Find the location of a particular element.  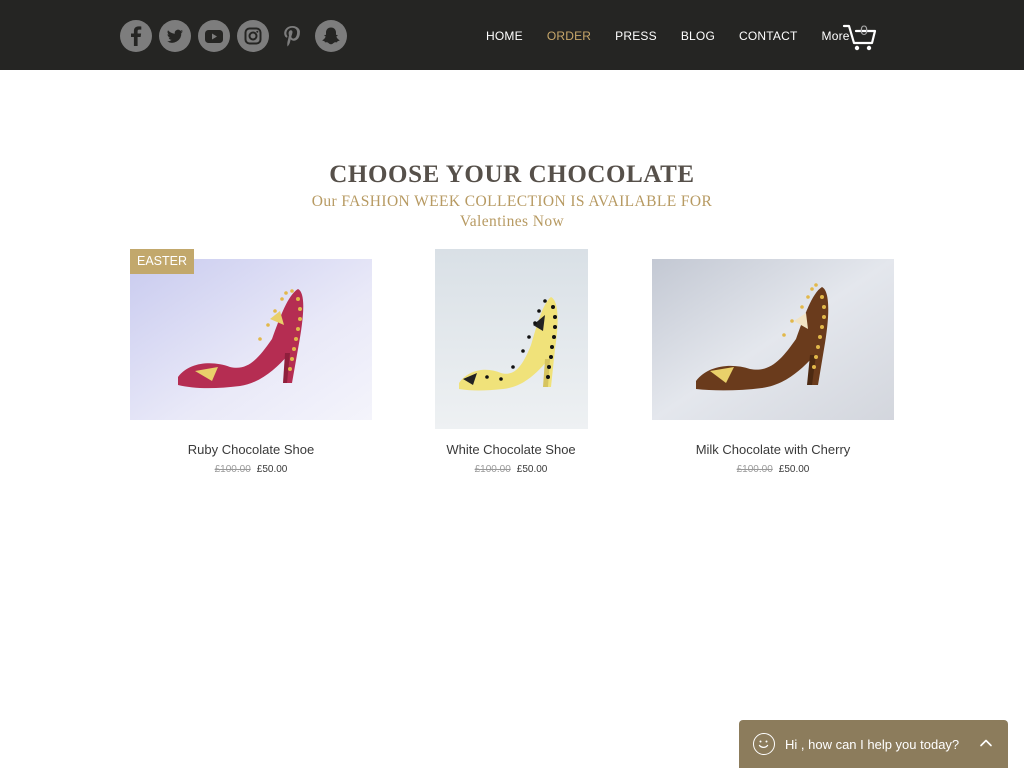

cart-button: 0 is located at coordinates (860, 36).